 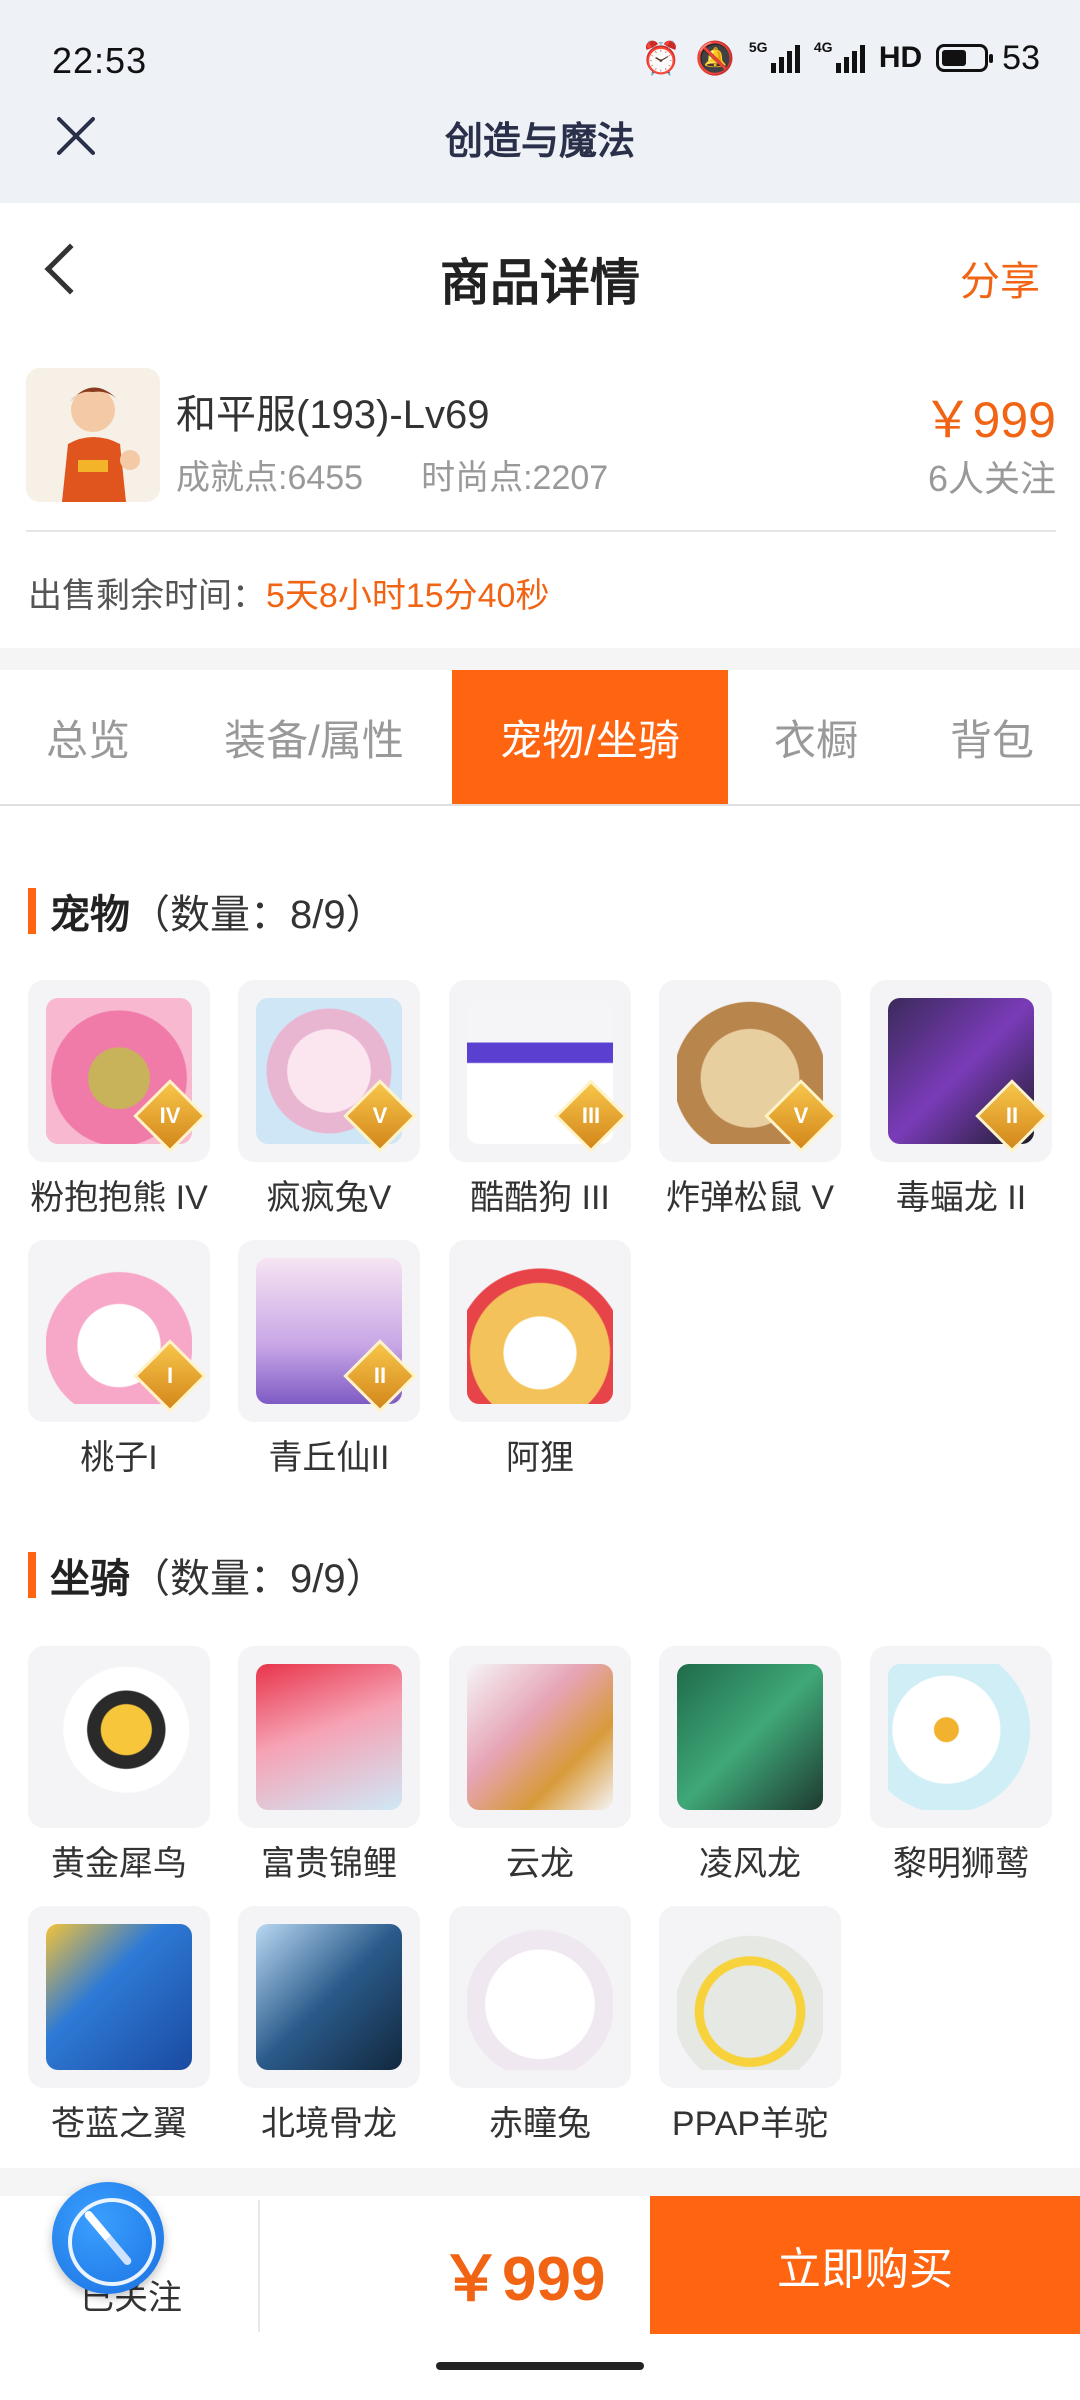 What do you see at coordinates (1021, 57) in the screenshot?
I see `battery-level: 53` at bounding box center [1021, 57].